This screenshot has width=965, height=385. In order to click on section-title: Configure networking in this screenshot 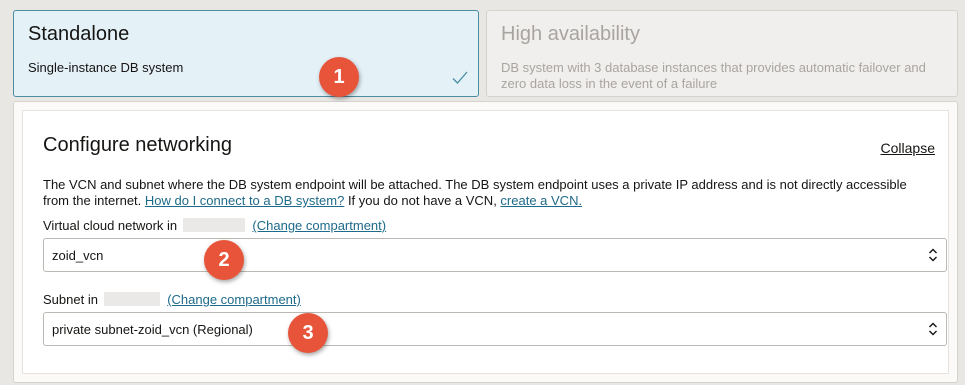, I will do `click(137, 145)`.